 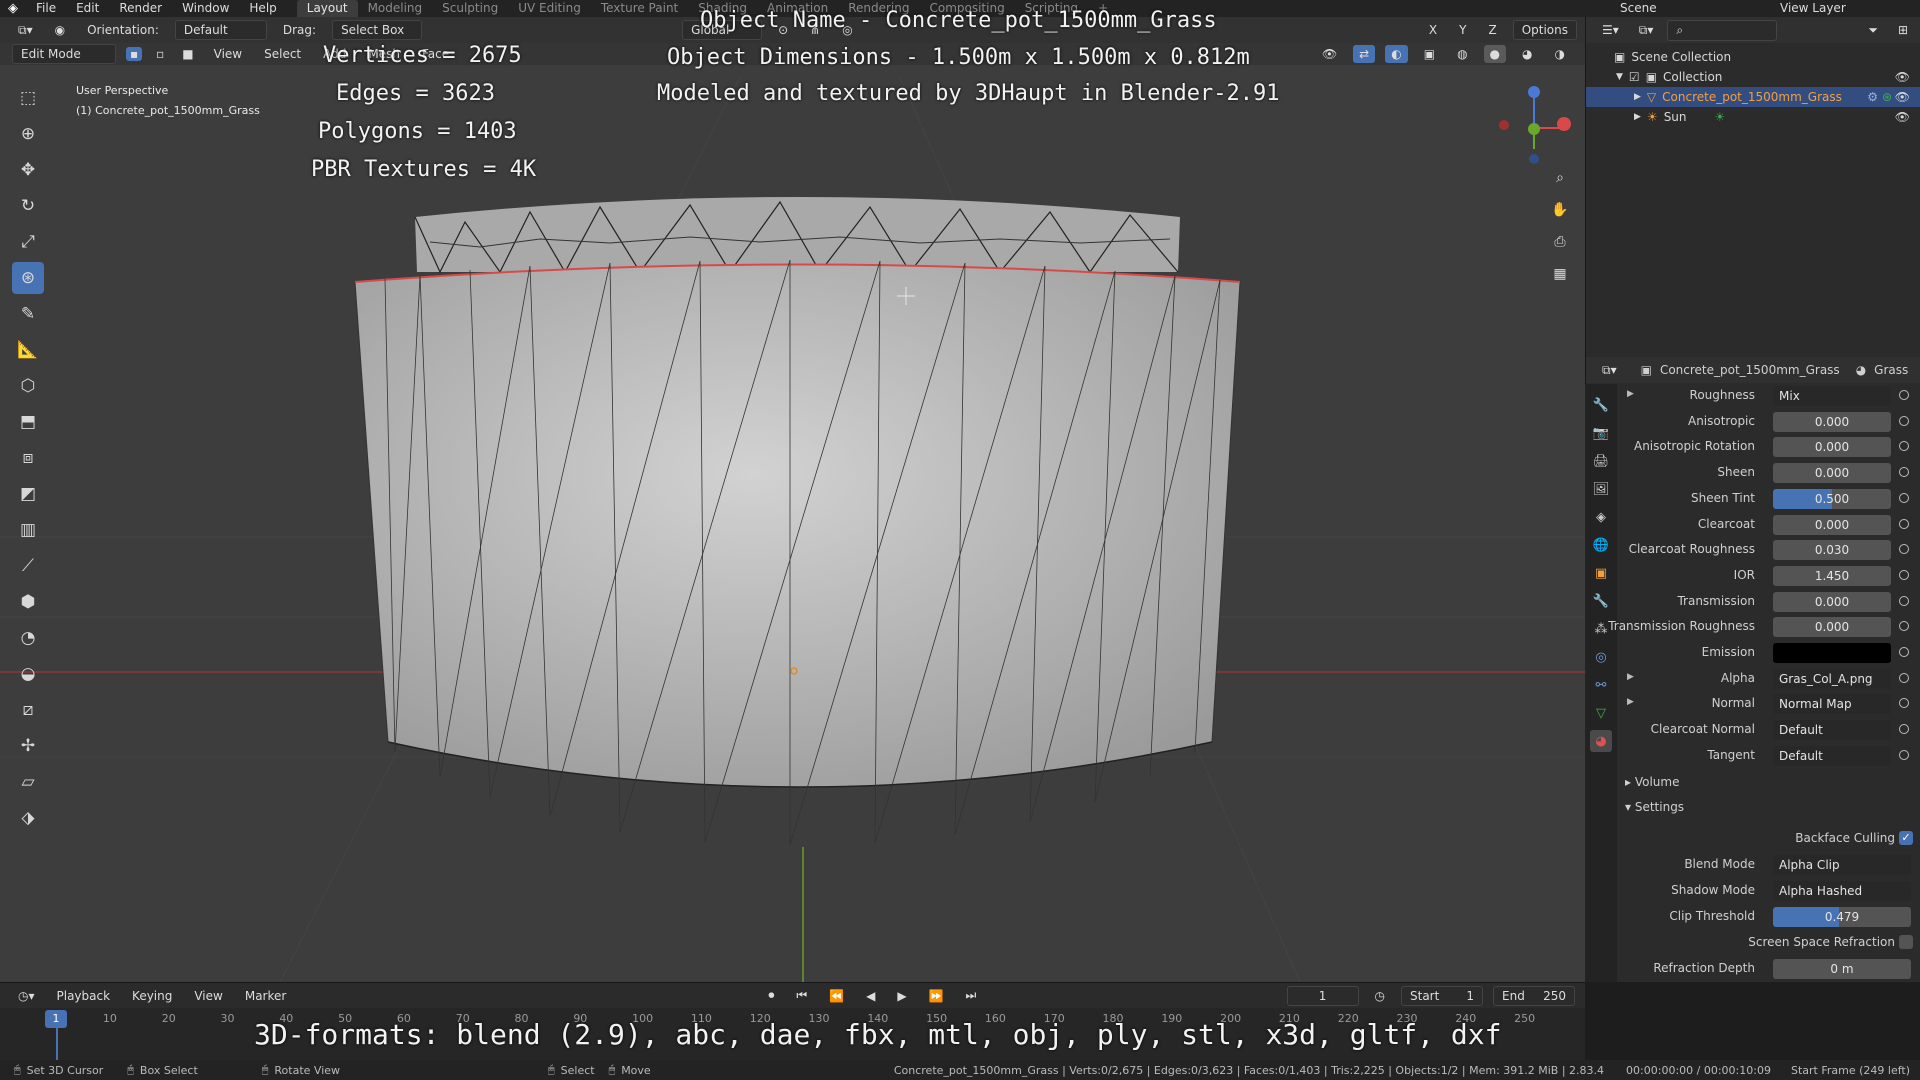 I want to click on prop-value-field, so click(x=1832, y=653).